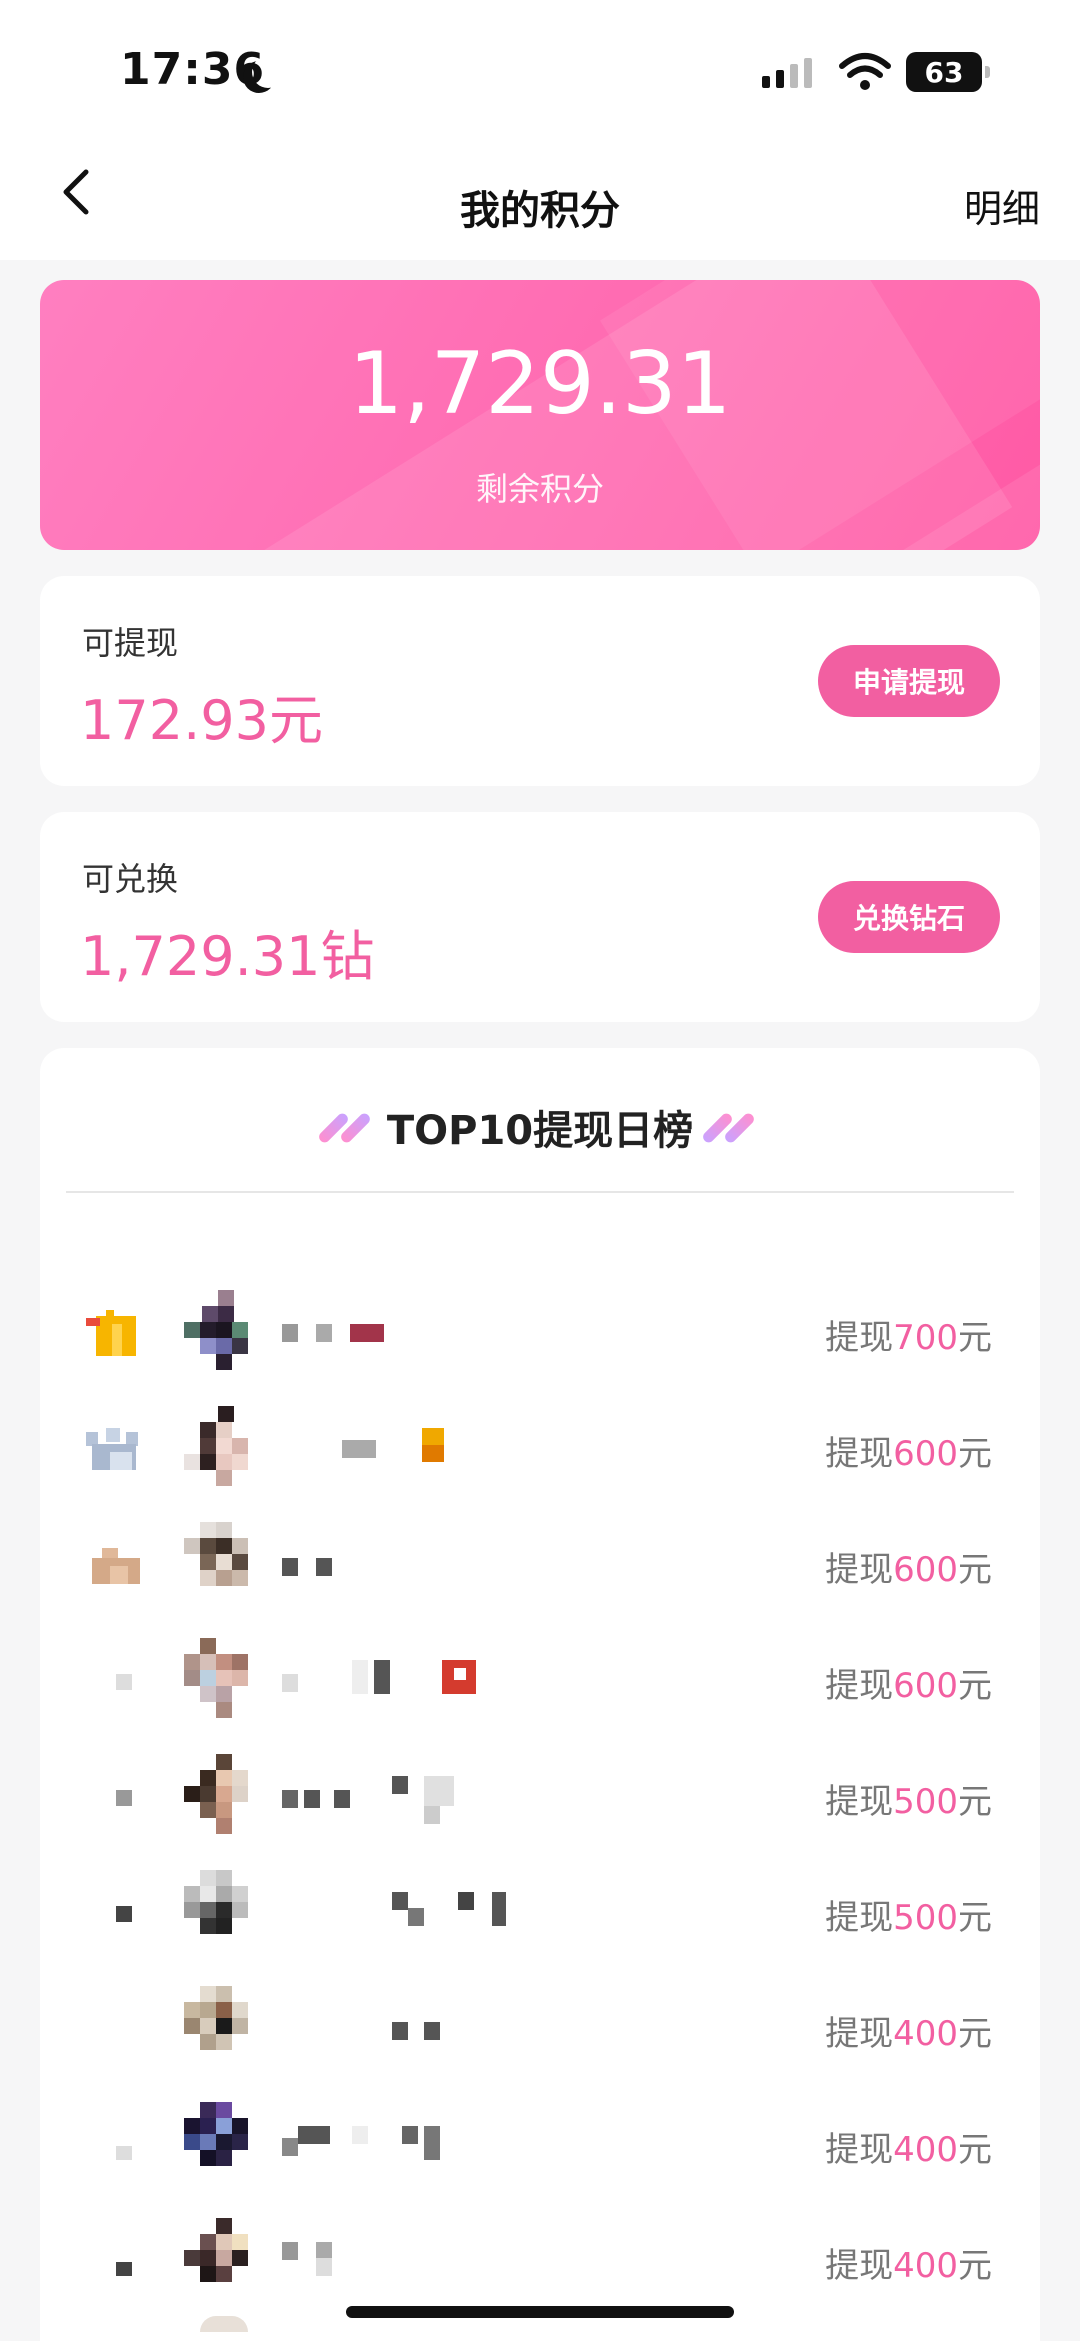  What do you see at coordinates (865, 71) in the screenshot?
I see `wifi-icon` at bounding box center [865, 71].